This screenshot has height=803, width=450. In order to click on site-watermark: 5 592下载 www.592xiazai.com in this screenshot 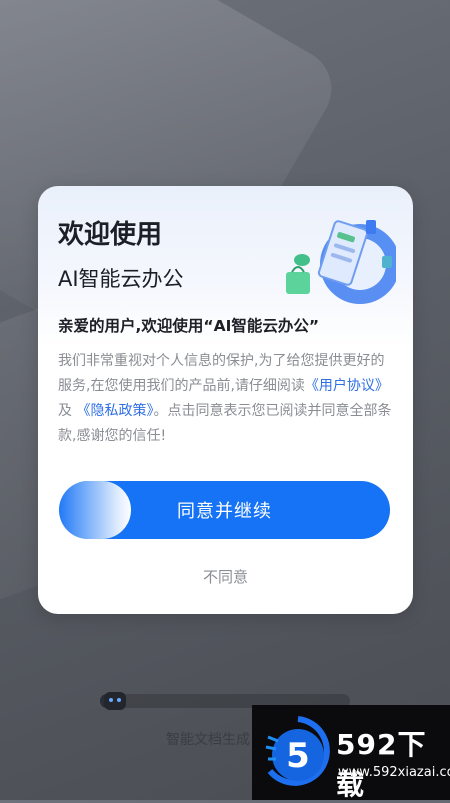, I will do `click(351, 753)`.